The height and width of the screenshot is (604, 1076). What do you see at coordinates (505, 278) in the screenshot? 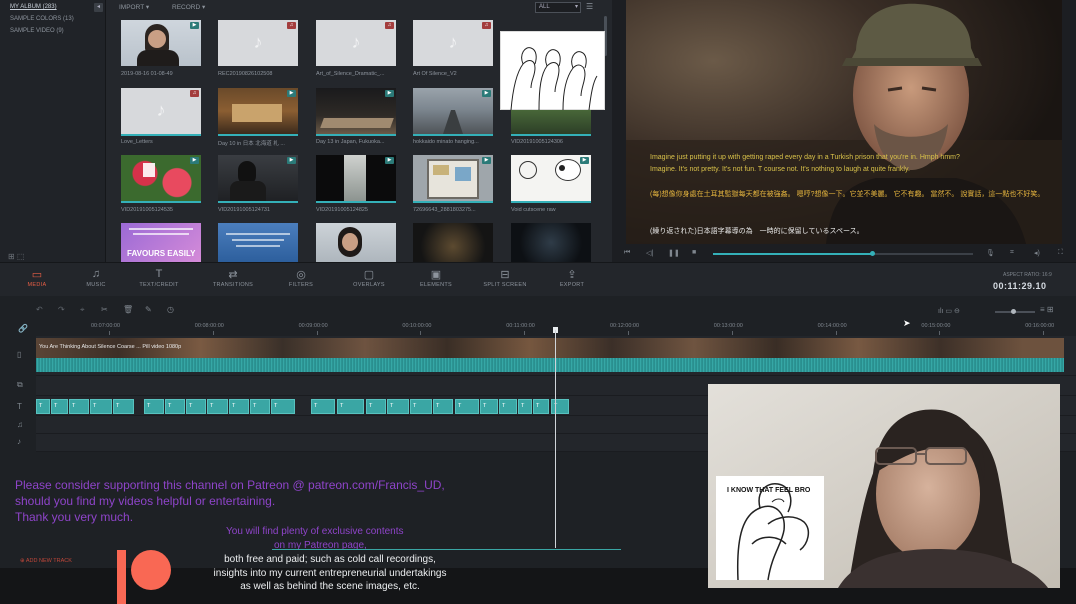
I see `tab-split-screen: ⊟ SPLIT SCREEN` at bounding box center [505, 278].